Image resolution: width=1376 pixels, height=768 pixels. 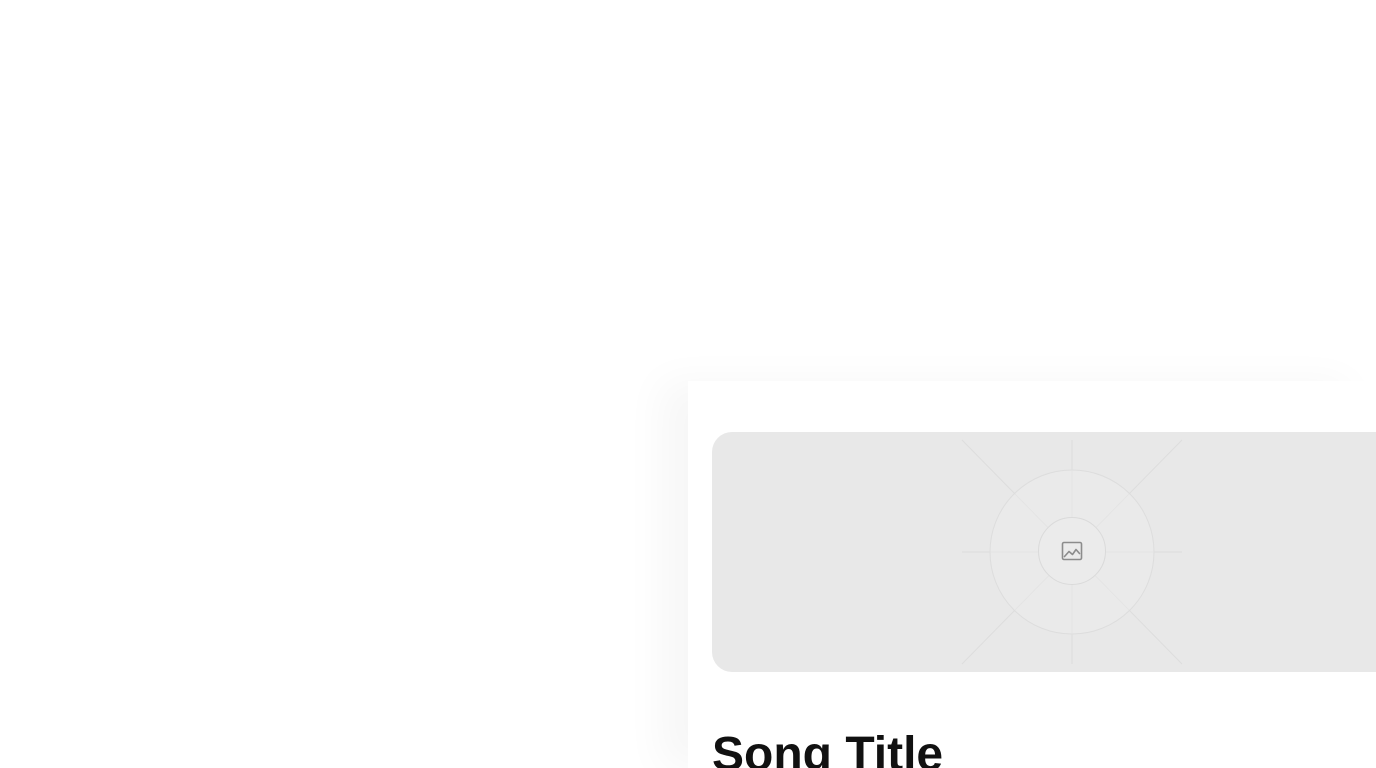 I want to click on song-title: Song Title, so click(x=828, y=748).